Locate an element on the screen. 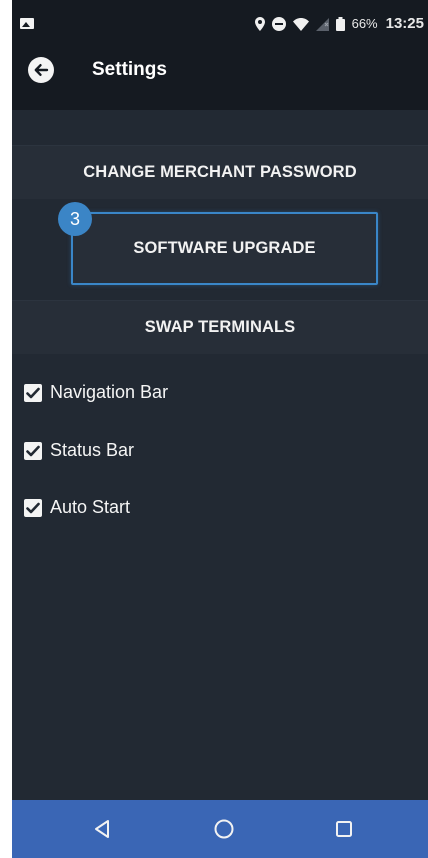 Image resolution: width=428 pixels, height=858 pixels. navigation-bar-toggle: Navigation Bar is located at coordinates (96, 392).